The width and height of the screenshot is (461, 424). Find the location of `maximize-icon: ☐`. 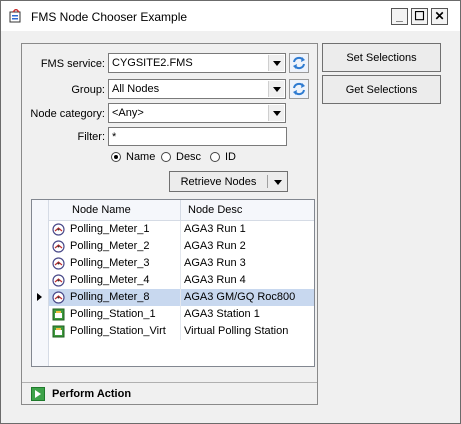

maximize-icon: ☐ is located at coordinates (419, 16).